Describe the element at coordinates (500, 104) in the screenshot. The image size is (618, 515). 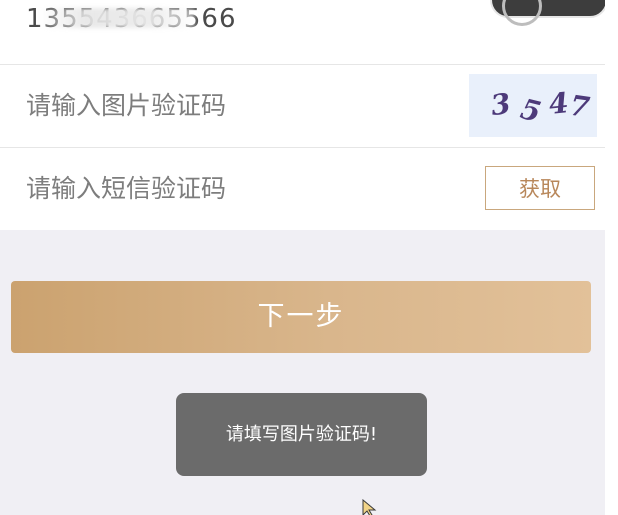
I see `captcha-char: 3` at that location.